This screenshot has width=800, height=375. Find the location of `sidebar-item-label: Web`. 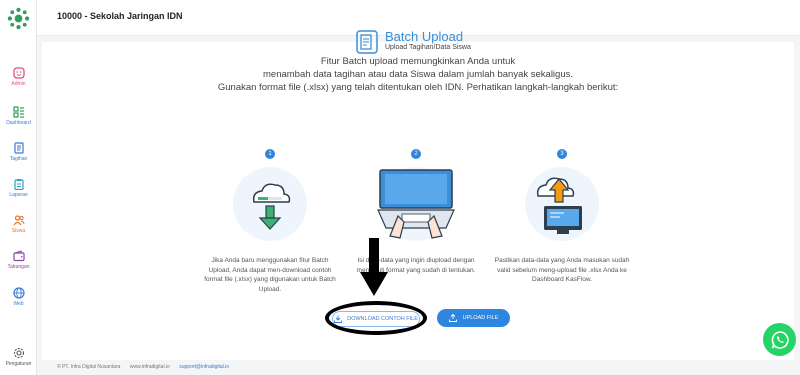

sidebar-item-label: Web is located at coordinates (18, 304).